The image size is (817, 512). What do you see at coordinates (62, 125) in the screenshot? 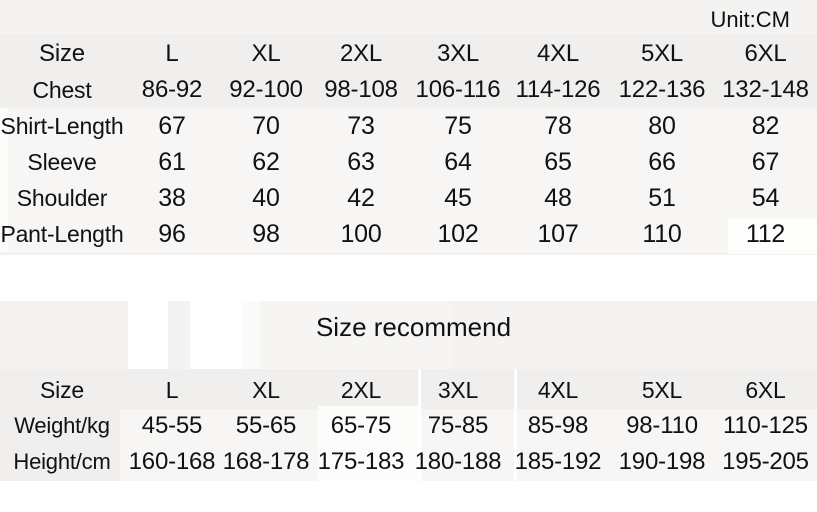
I see `row-label-shirt-length: Shirt-Length` at bounding box center [62, 125].